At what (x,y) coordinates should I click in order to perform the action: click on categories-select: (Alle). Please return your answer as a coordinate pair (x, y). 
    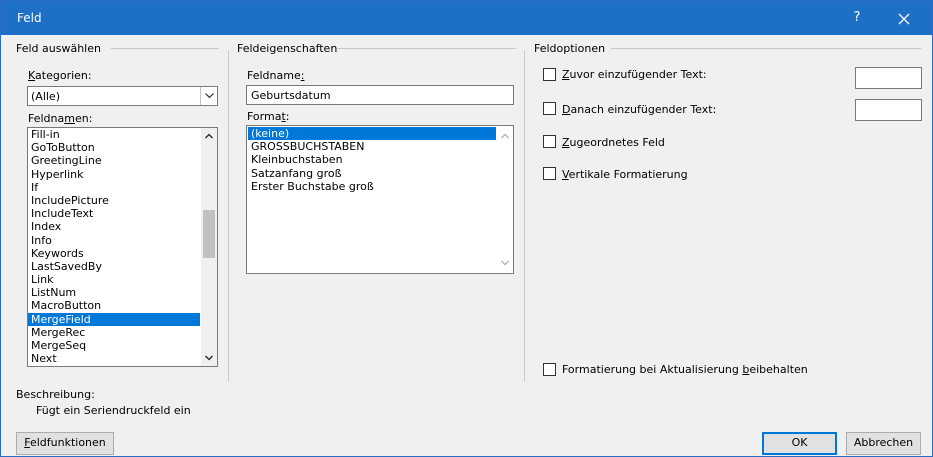
    Looking at the image, I should click on (122, 96).